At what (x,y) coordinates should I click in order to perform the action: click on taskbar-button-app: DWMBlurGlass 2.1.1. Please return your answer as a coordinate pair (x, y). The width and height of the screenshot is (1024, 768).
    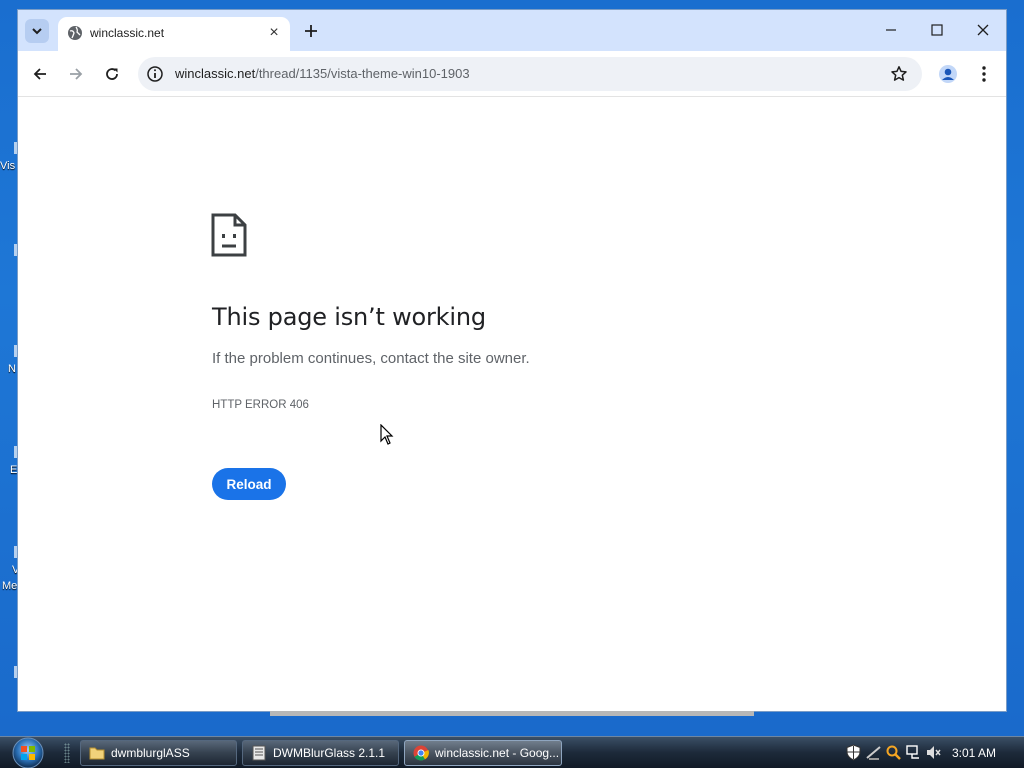
    Looking at the image, I should click on (320, 753).